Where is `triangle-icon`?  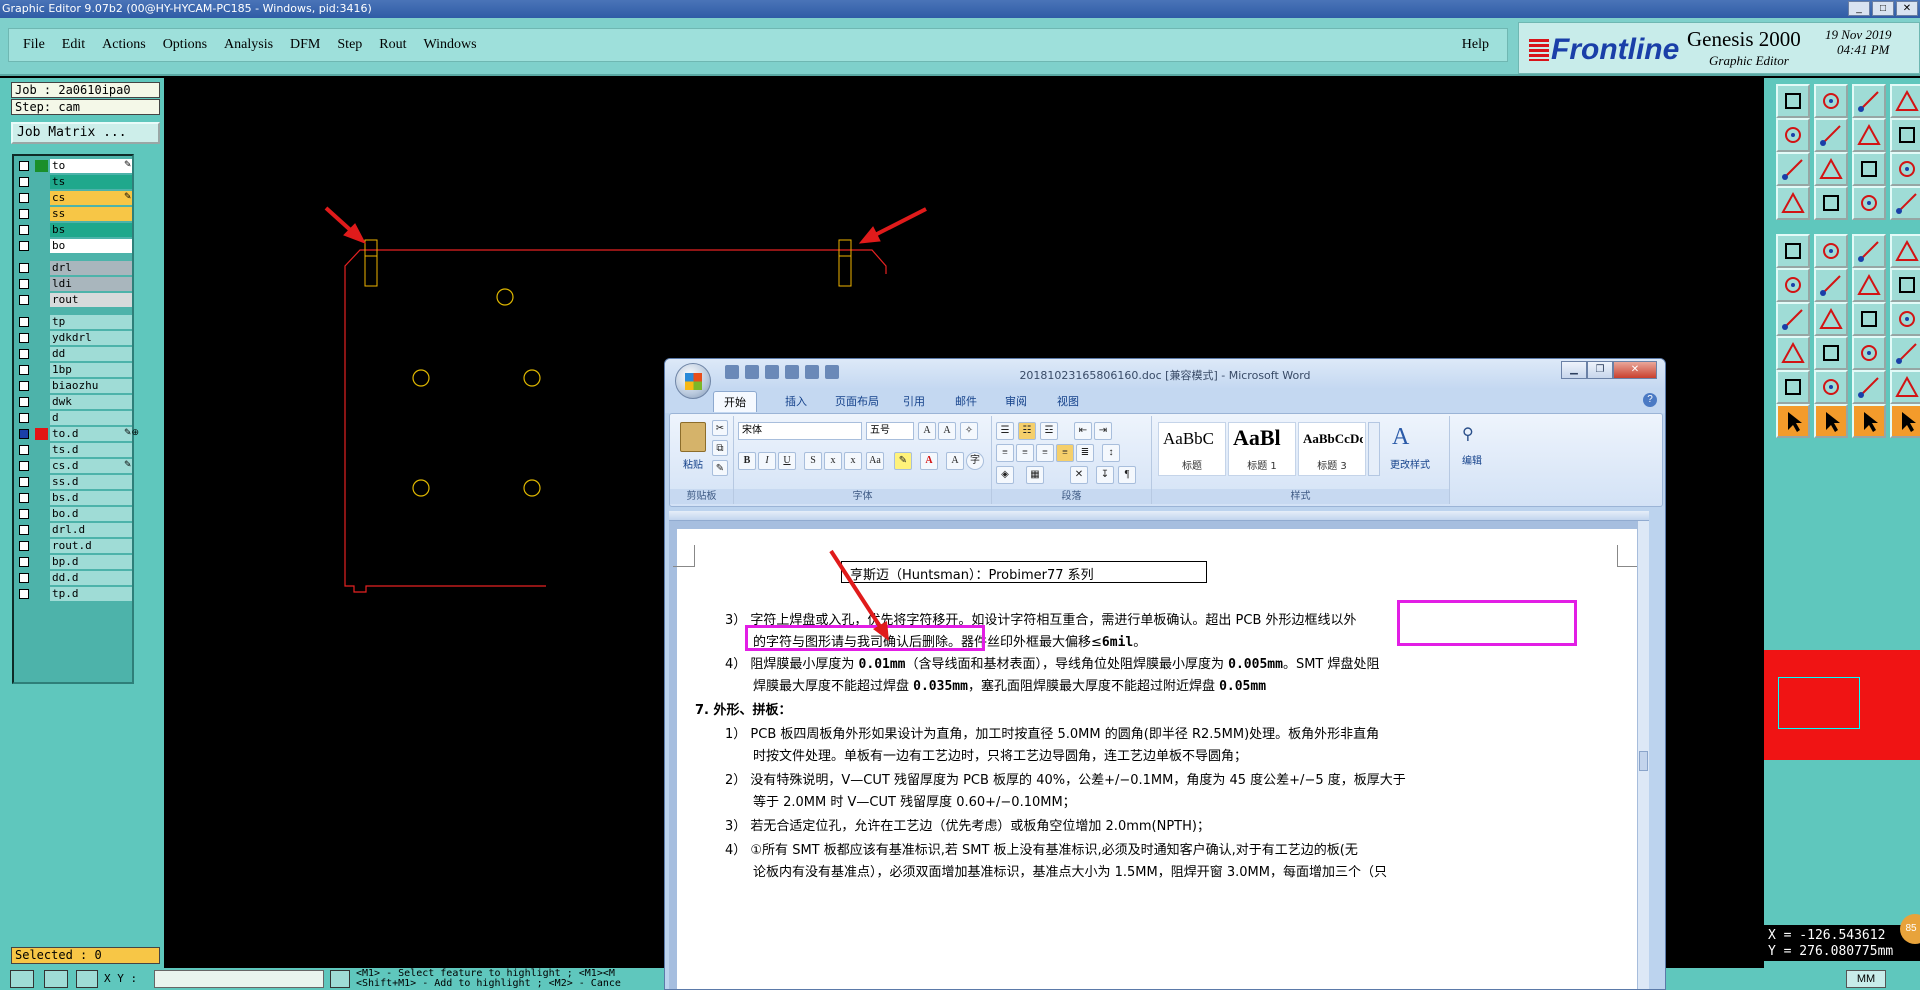
triangle-icon is located at coordinates (1793, 387).